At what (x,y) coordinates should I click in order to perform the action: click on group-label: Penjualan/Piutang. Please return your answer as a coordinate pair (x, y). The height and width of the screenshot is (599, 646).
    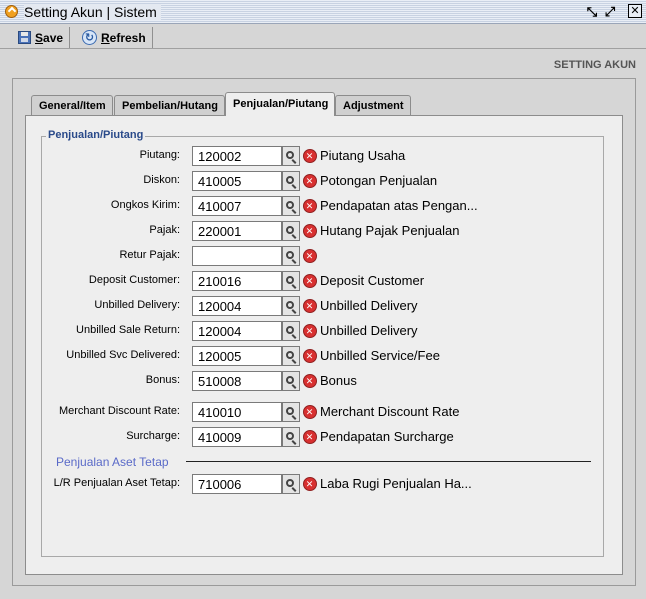
    Looking at the image, I should click on (96, 135).